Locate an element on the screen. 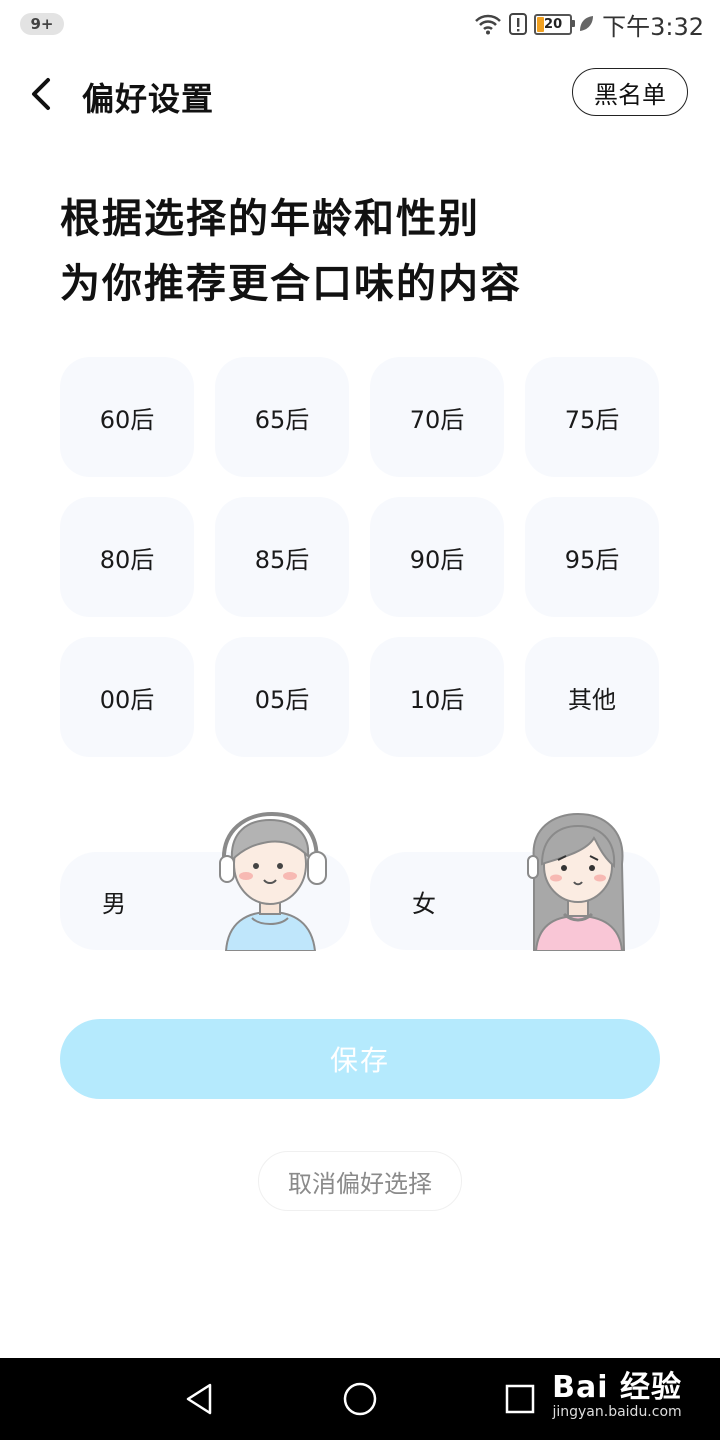  status-time: 下午3:32 is located at coordinates (653, 26).